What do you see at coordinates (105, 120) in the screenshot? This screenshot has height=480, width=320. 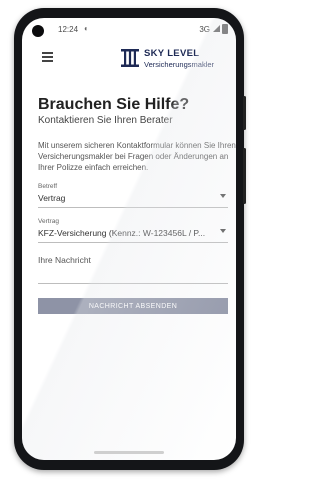 I see `page-subtitle: Kontaktieren Sie Ihren Berater` at bounding box center [105, 120].